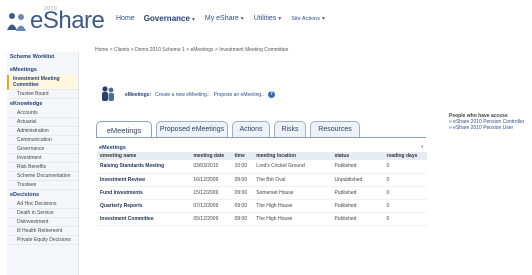 The width and height of the screenshot is (532, 275). What do you see at coordinates (261, 137) in the screenshot?
I see `tab-divider` at bounding box center [261, 137].